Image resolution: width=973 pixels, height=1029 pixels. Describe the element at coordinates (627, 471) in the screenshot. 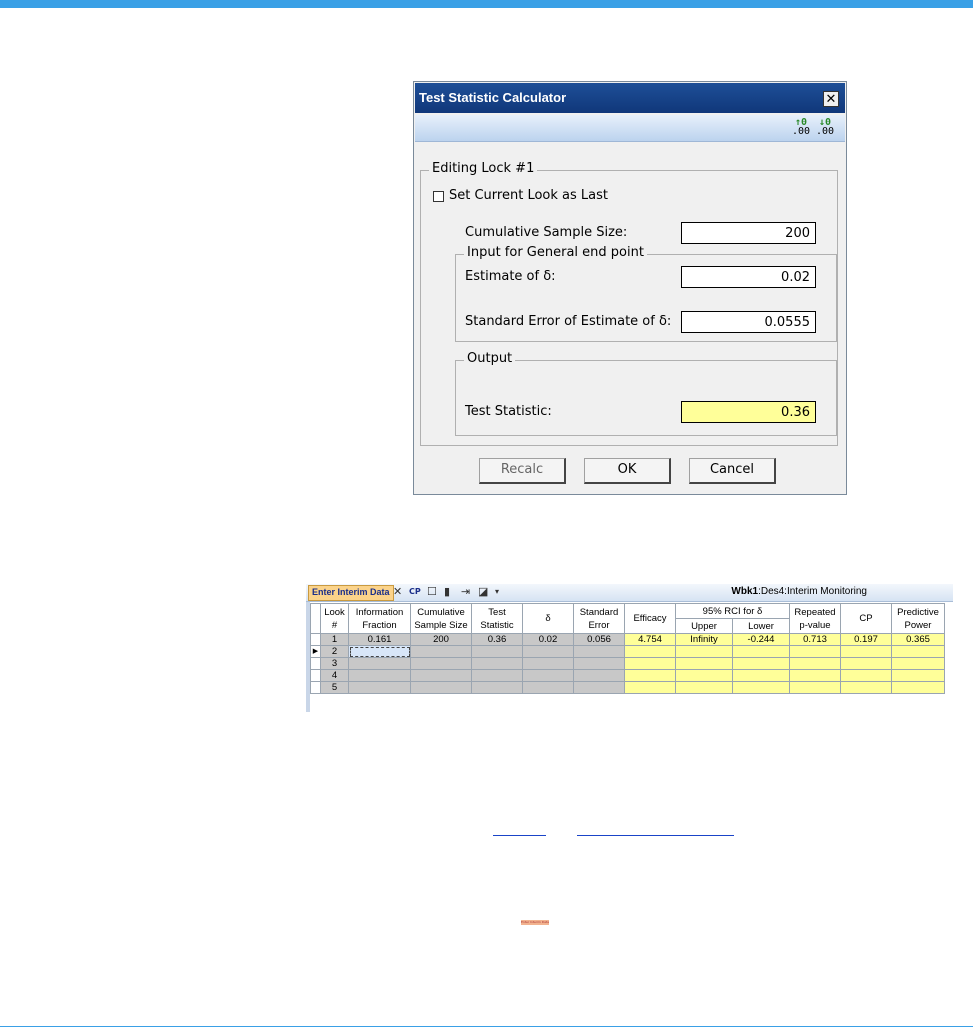

I see `ok-button: OK` at that location.